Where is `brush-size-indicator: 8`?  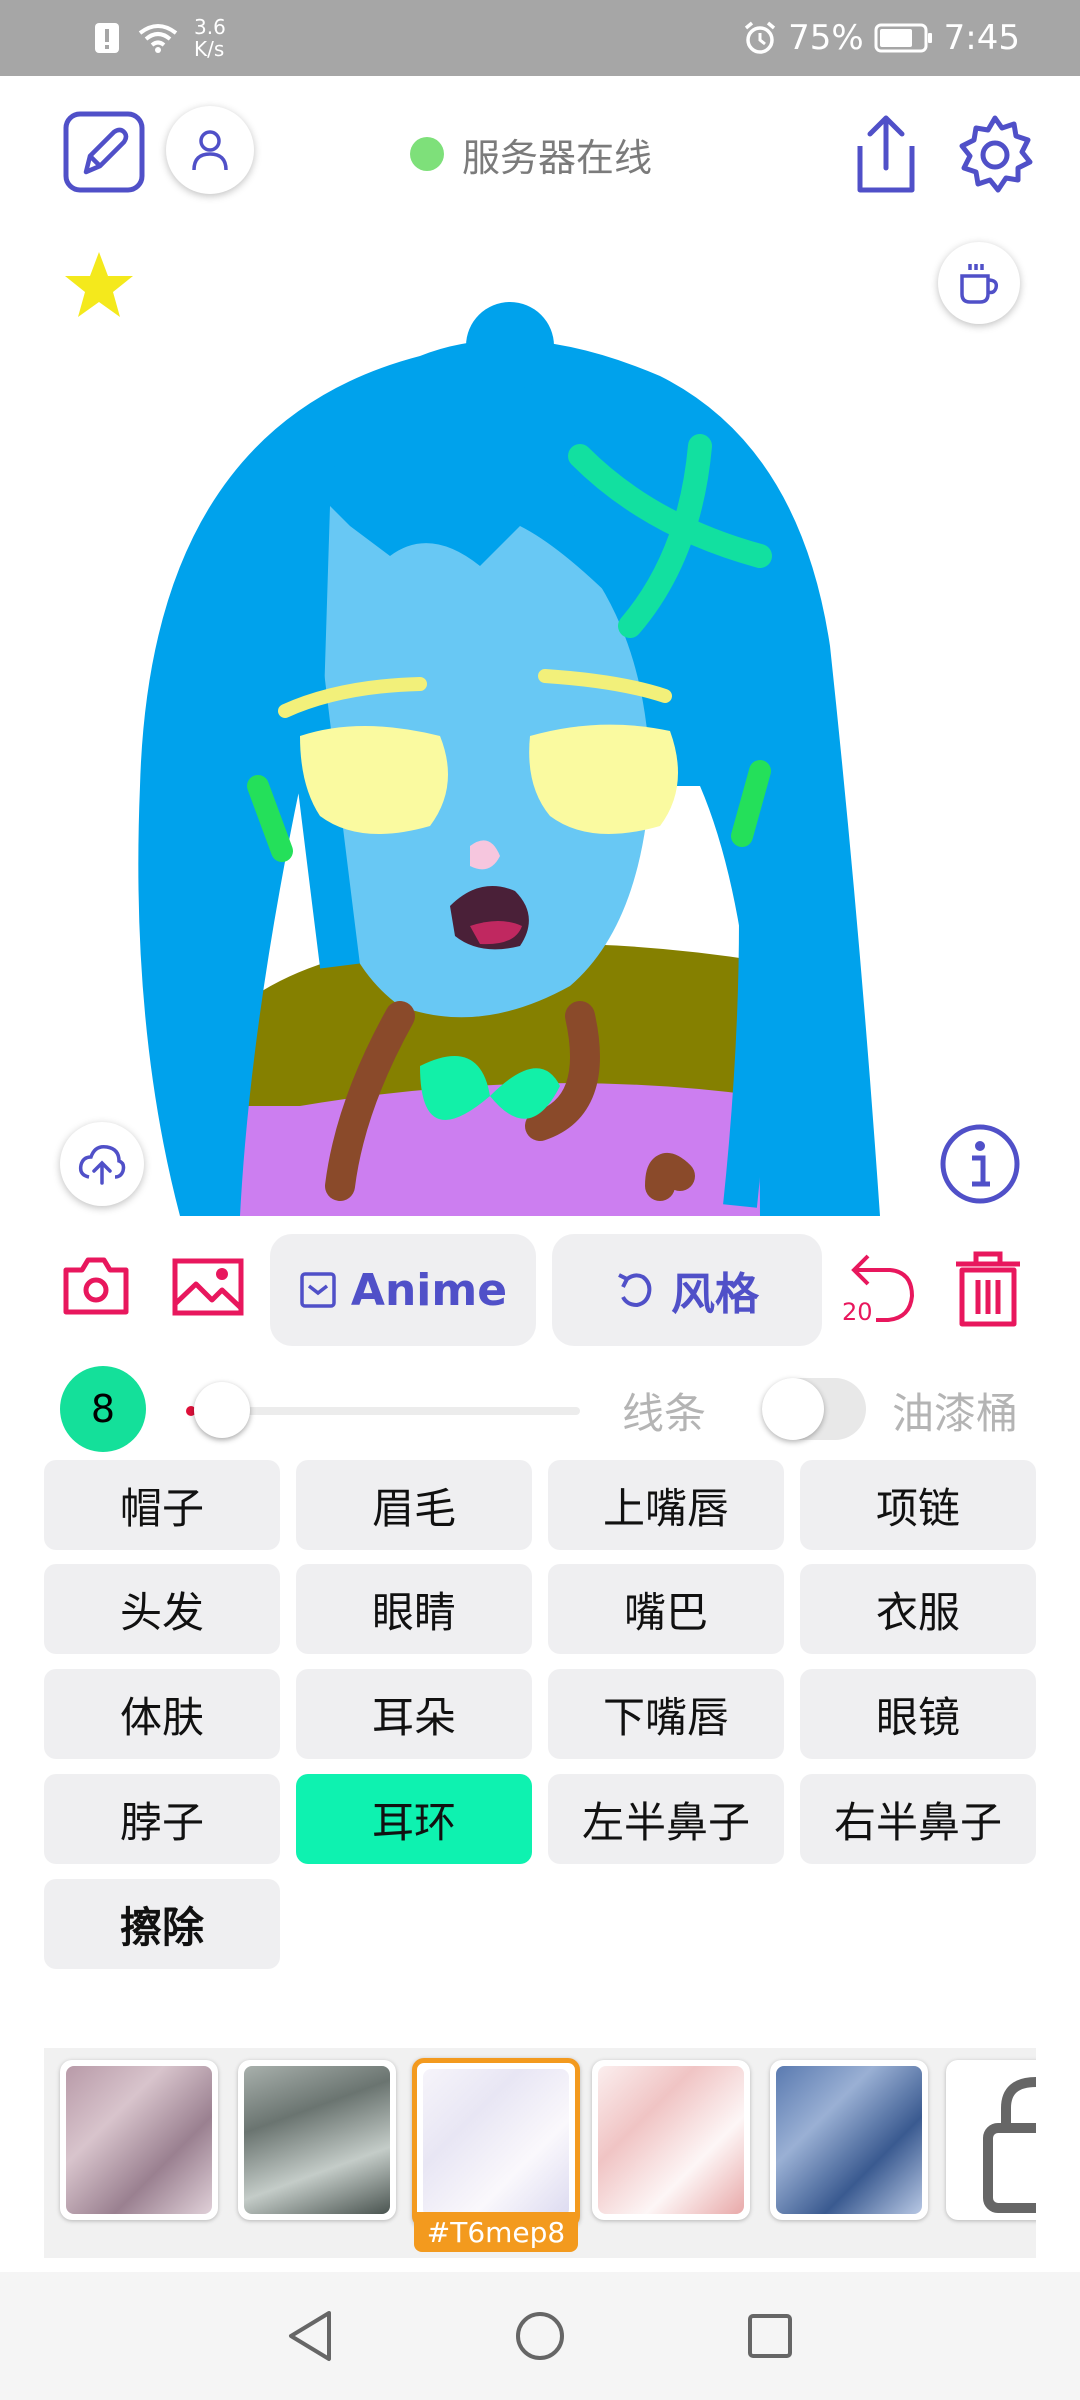 brush-size-indicator: 8 is located at coordinates (103, 1409).